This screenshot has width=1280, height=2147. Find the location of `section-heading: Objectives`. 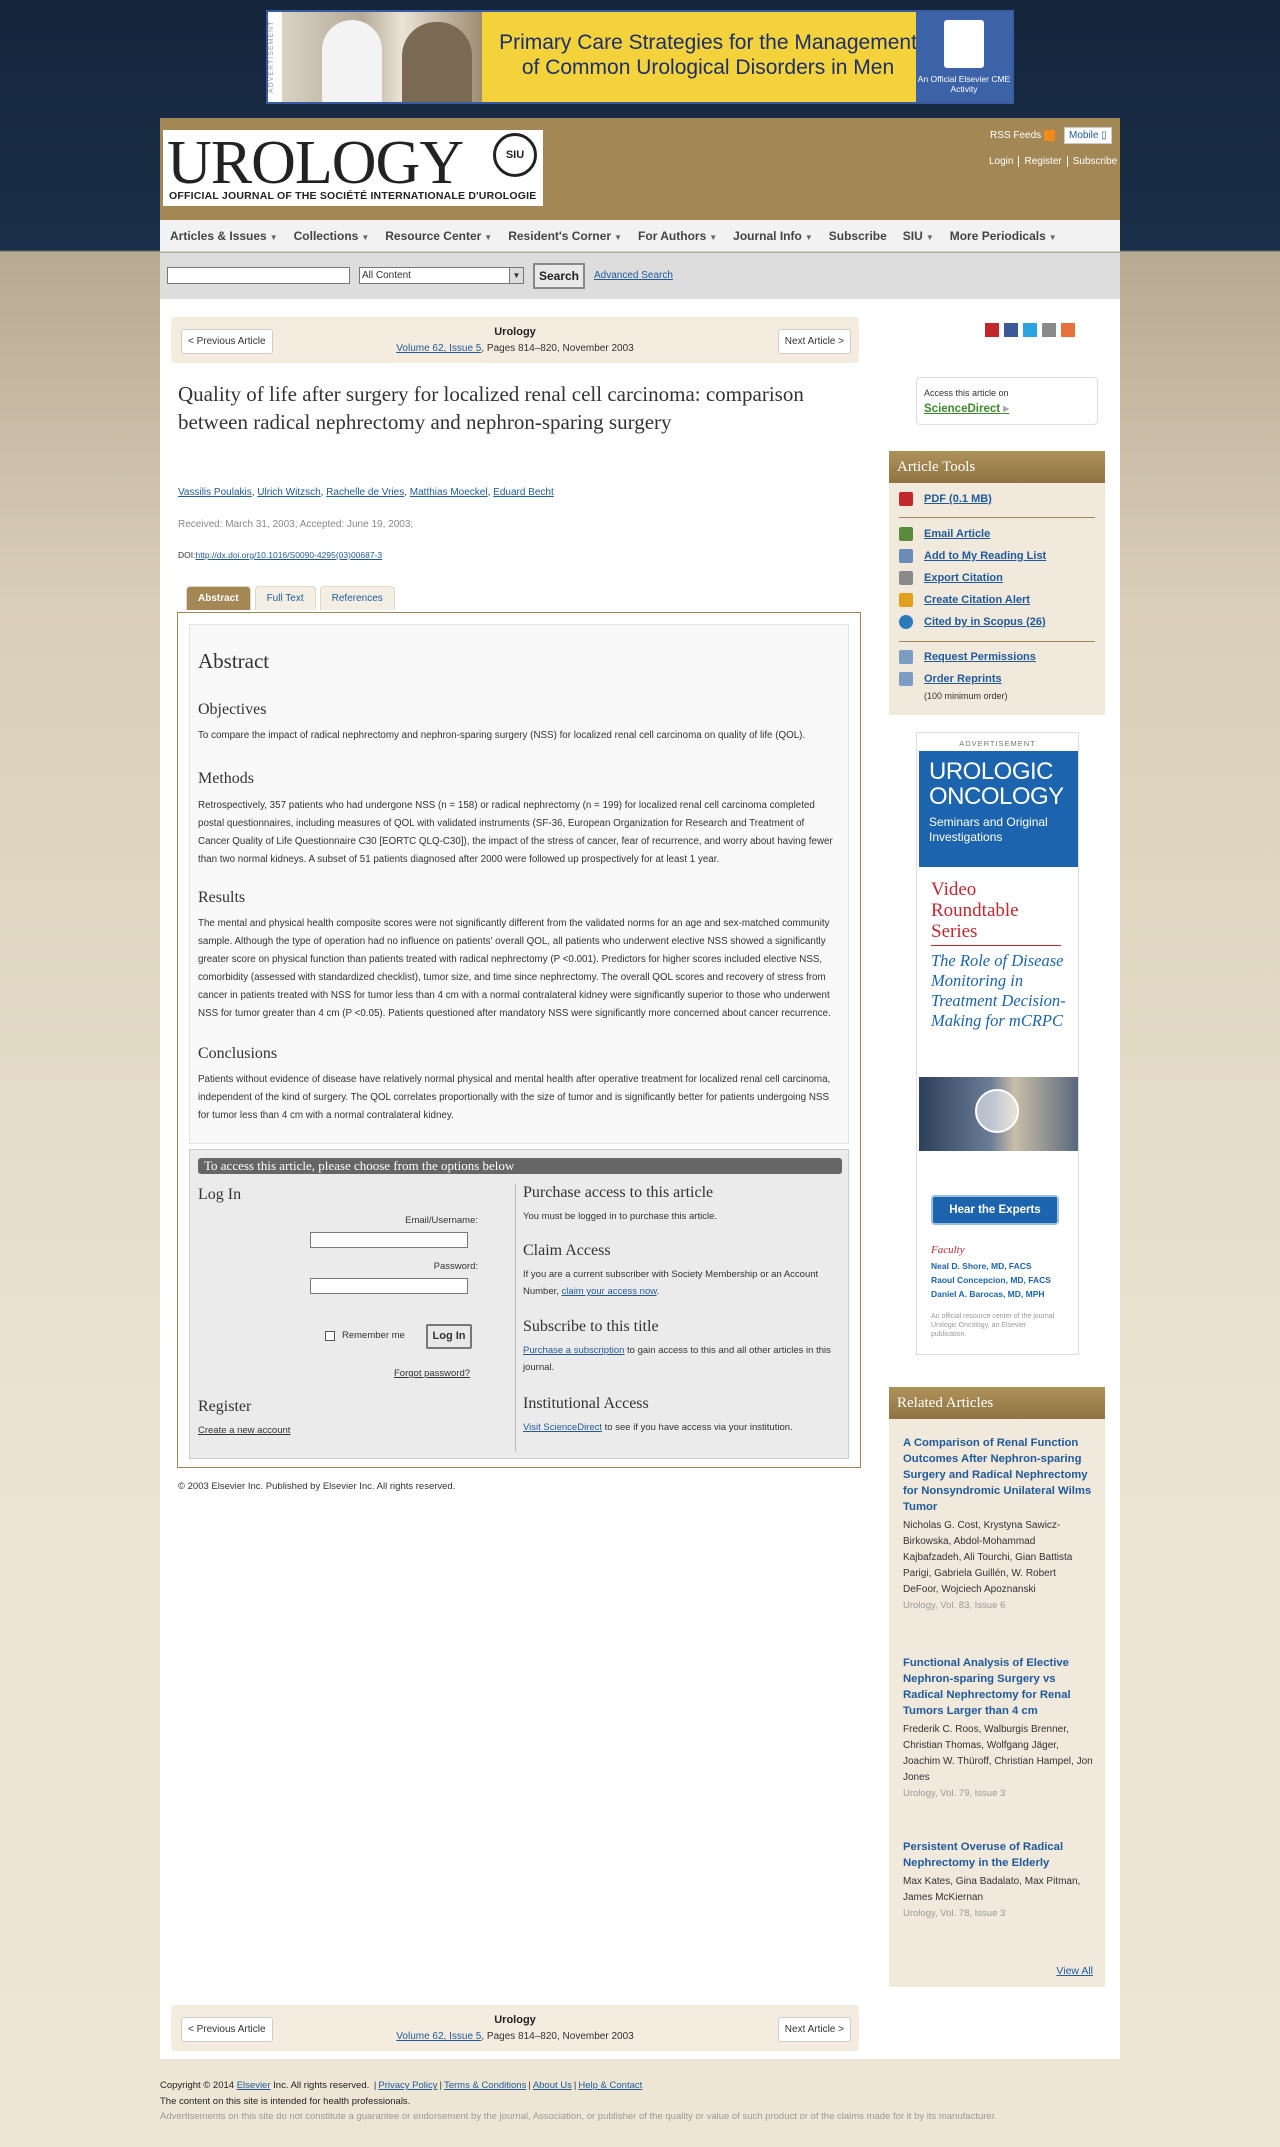

section-heading: Objectives is located at coordinates (232, 709).